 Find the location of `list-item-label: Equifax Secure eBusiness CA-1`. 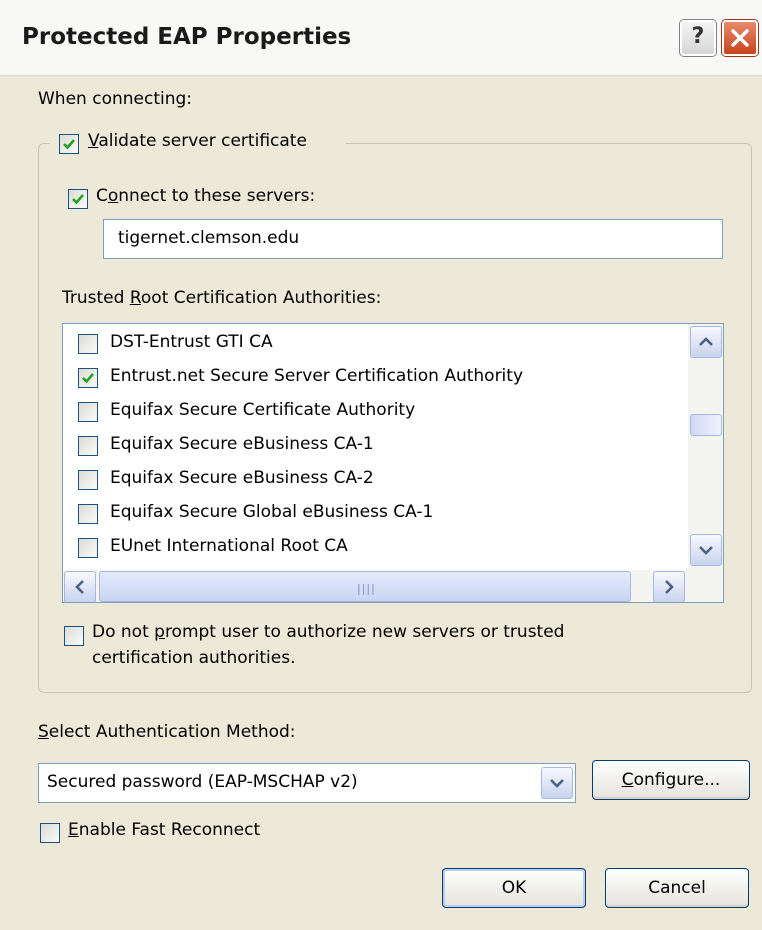

list-item-label: Equifax Secure eBusiness CA-1 is located at coordinates (242, 444).